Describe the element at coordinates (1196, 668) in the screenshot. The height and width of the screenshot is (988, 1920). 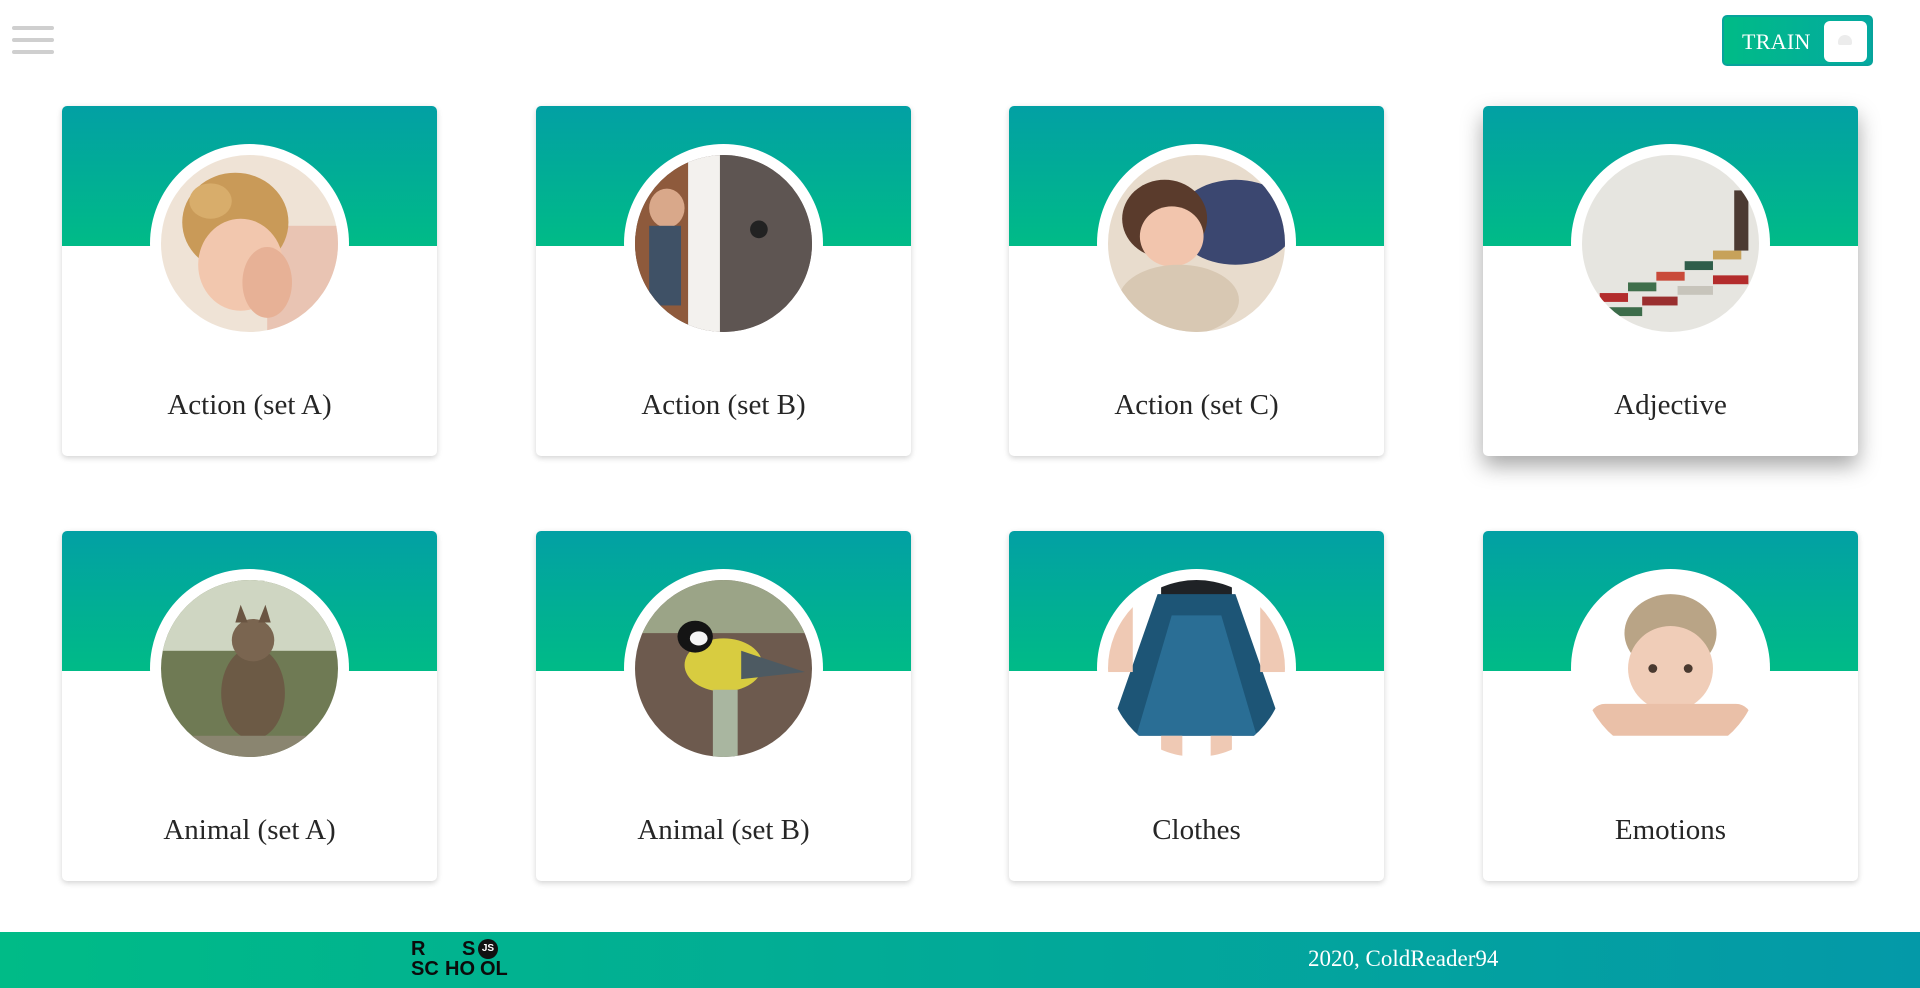
I see `blue-skirt-image` at that location.